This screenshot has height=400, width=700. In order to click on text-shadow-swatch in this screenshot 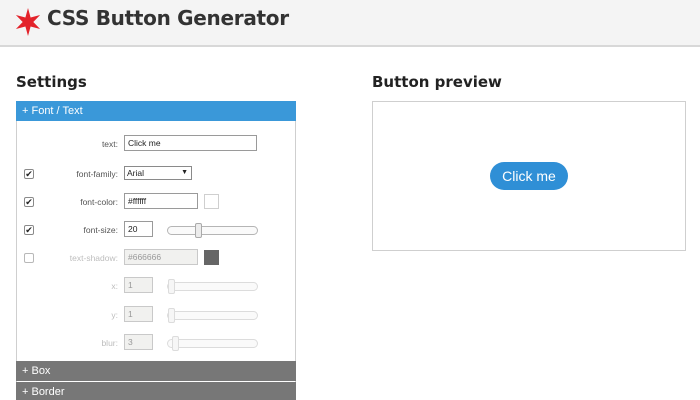, I will do `click(211, 257)`.